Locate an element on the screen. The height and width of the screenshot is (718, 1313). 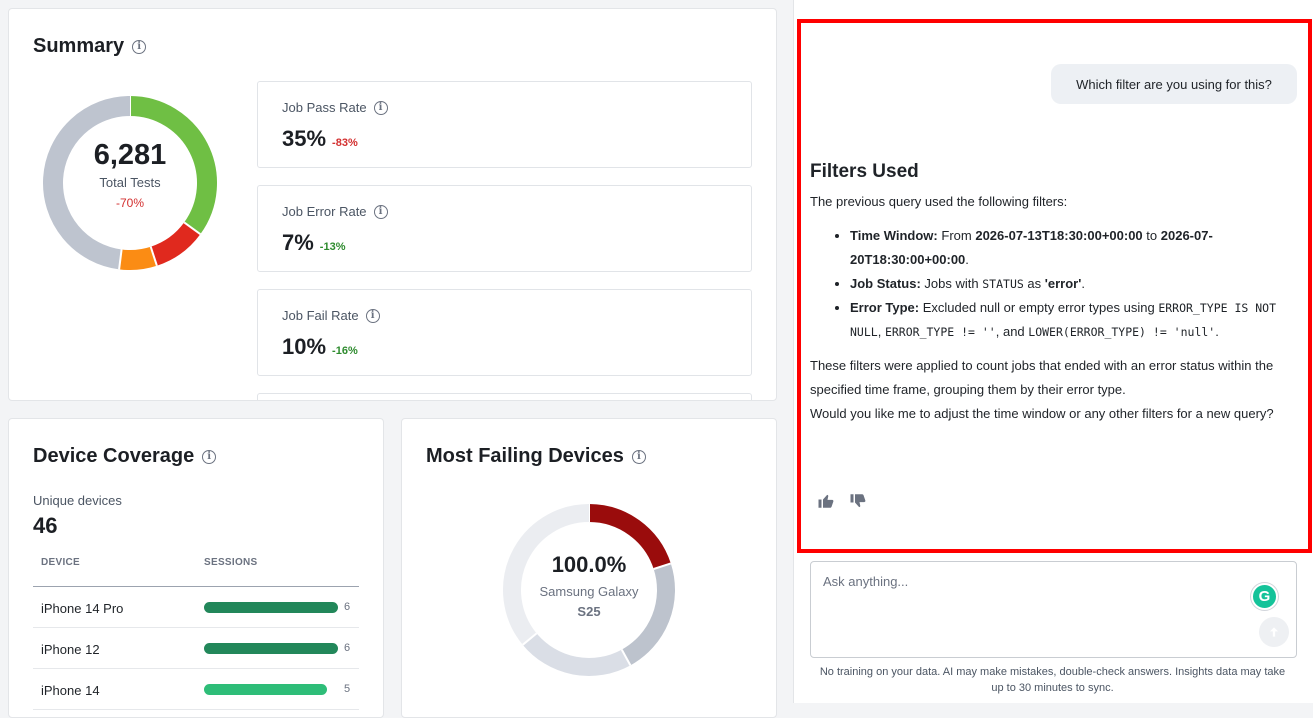
summary-donut-center: 6,281 Total Tests -70% is located at coordinates (130, 174).